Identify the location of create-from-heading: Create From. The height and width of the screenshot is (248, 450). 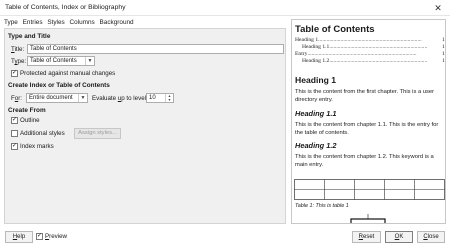
(27, 110).